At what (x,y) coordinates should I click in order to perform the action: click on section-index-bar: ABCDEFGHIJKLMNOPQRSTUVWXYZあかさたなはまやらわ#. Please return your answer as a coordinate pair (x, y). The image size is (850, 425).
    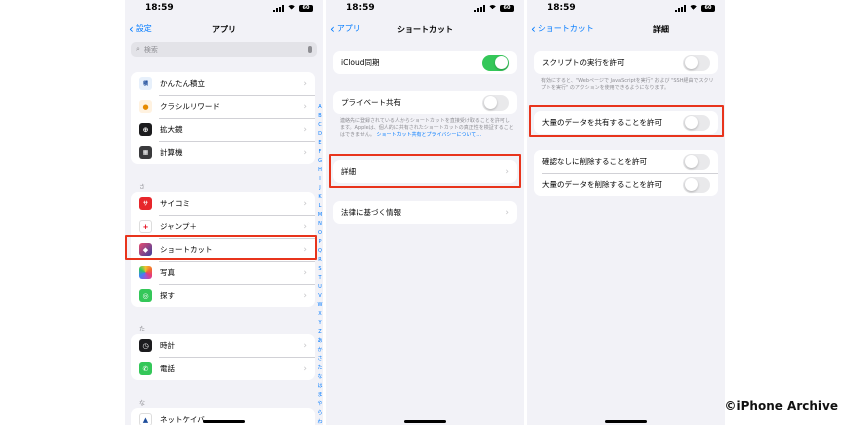
    Looking at the image, I should click on (320, 264).